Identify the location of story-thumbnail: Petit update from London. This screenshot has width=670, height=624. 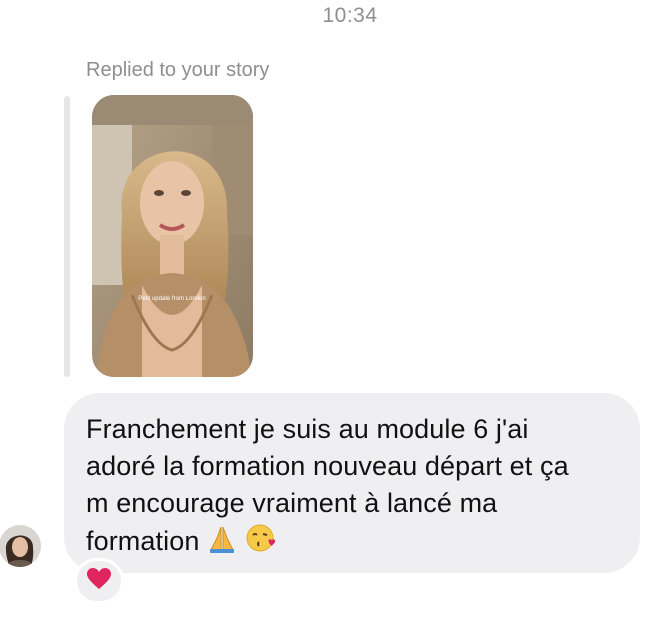
(172, 236).